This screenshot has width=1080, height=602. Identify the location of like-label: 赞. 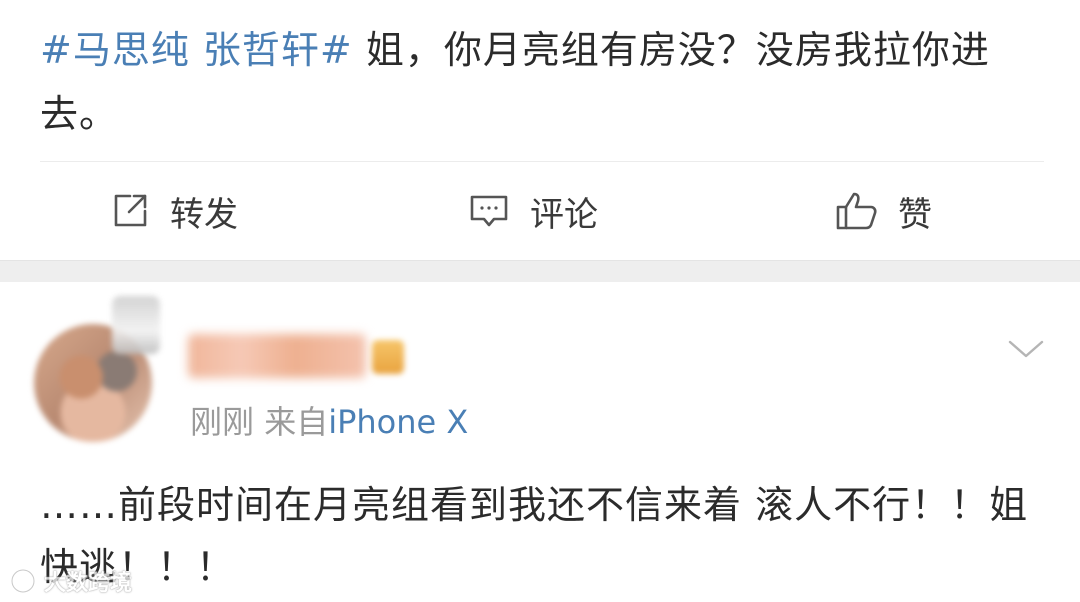
(915, 214).